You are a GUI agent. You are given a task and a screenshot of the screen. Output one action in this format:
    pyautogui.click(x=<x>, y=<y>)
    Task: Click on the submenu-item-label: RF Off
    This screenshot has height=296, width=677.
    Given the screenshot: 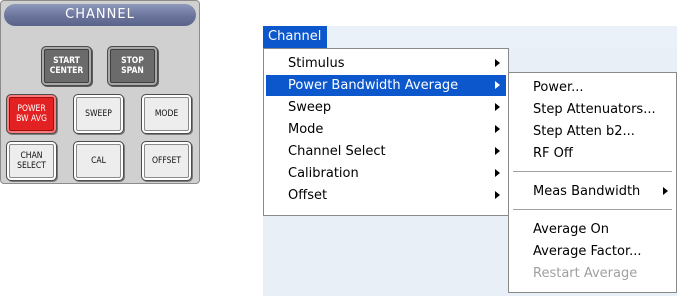 What is the action you would take?
    pyautogui.click(x=553, y=153)
    